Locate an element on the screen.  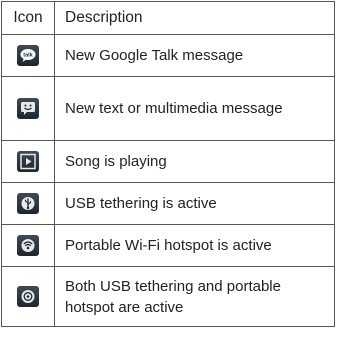
table-row: USB tethering is active is located at coordinates (168, 203).